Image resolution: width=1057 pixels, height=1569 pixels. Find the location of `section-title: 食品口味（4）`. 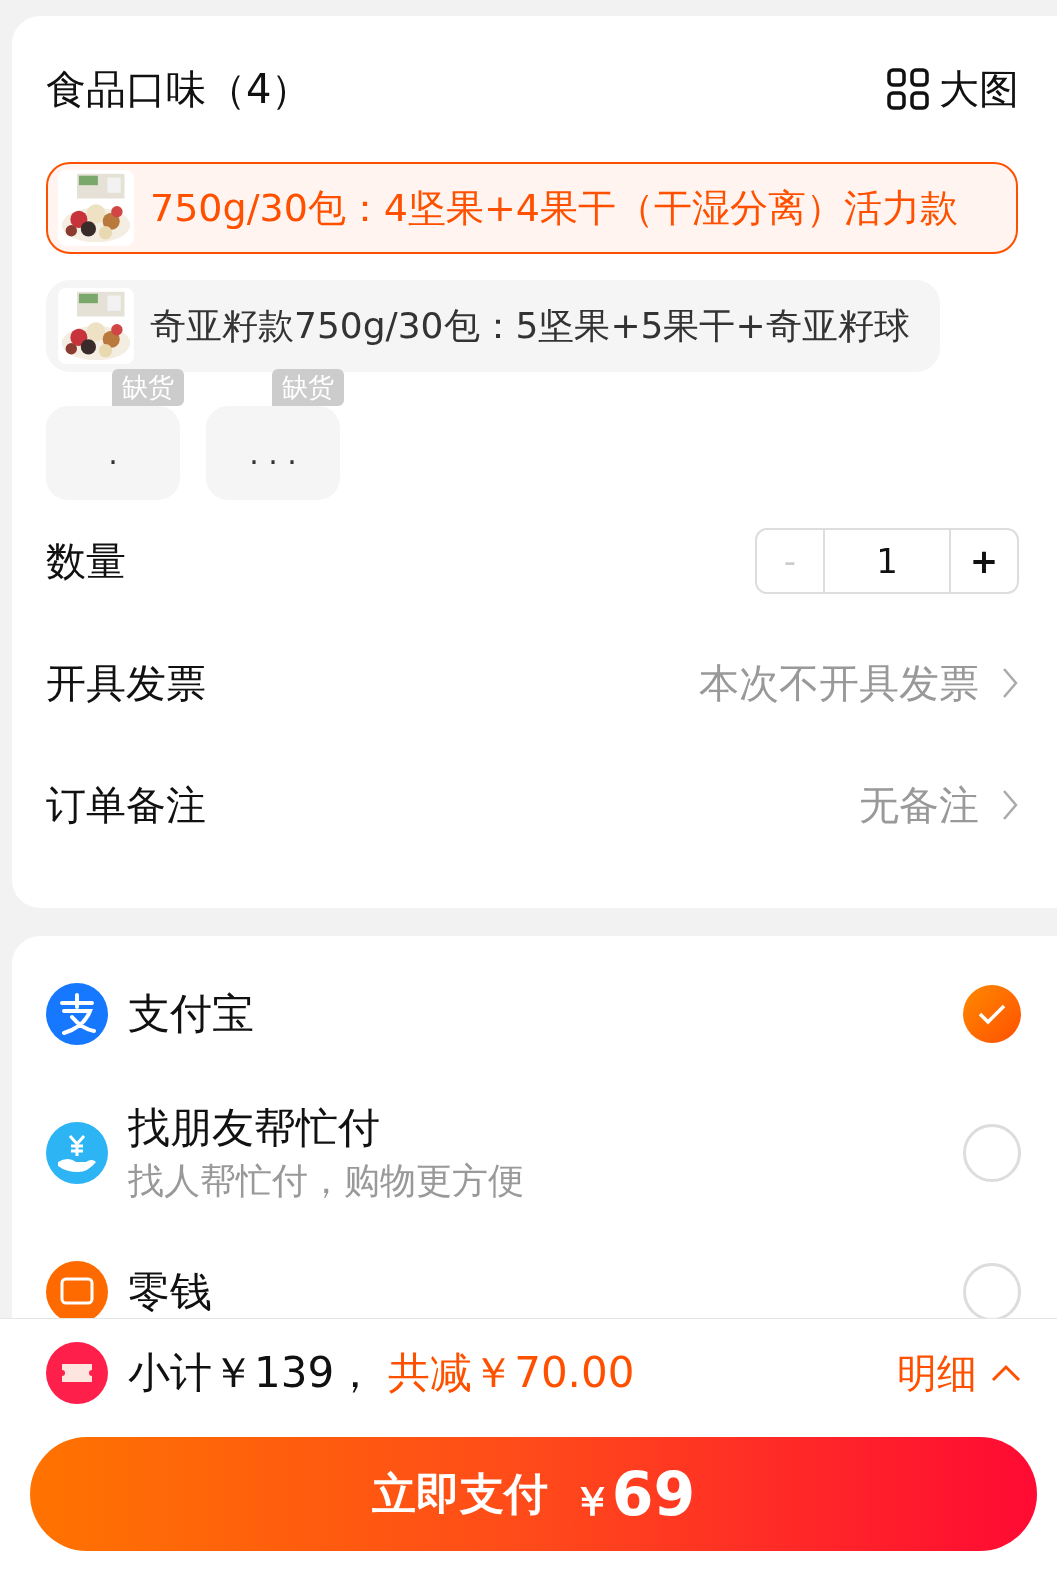

section-title: 食品口味（4） is located at coordinates (179, 89).